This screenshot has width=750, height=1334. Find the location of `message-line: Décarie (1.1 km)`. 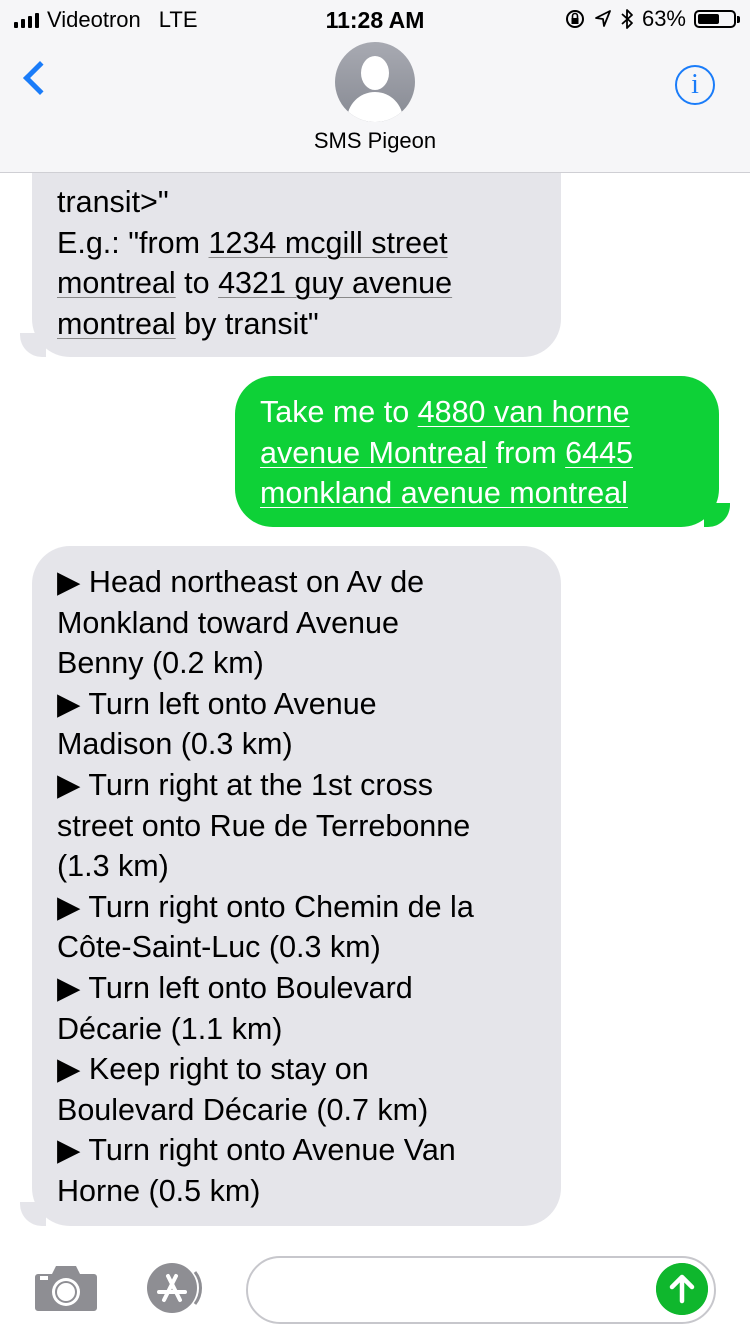

message-line: Décarie (1.1 km) is located at coordinates (299, 1029).